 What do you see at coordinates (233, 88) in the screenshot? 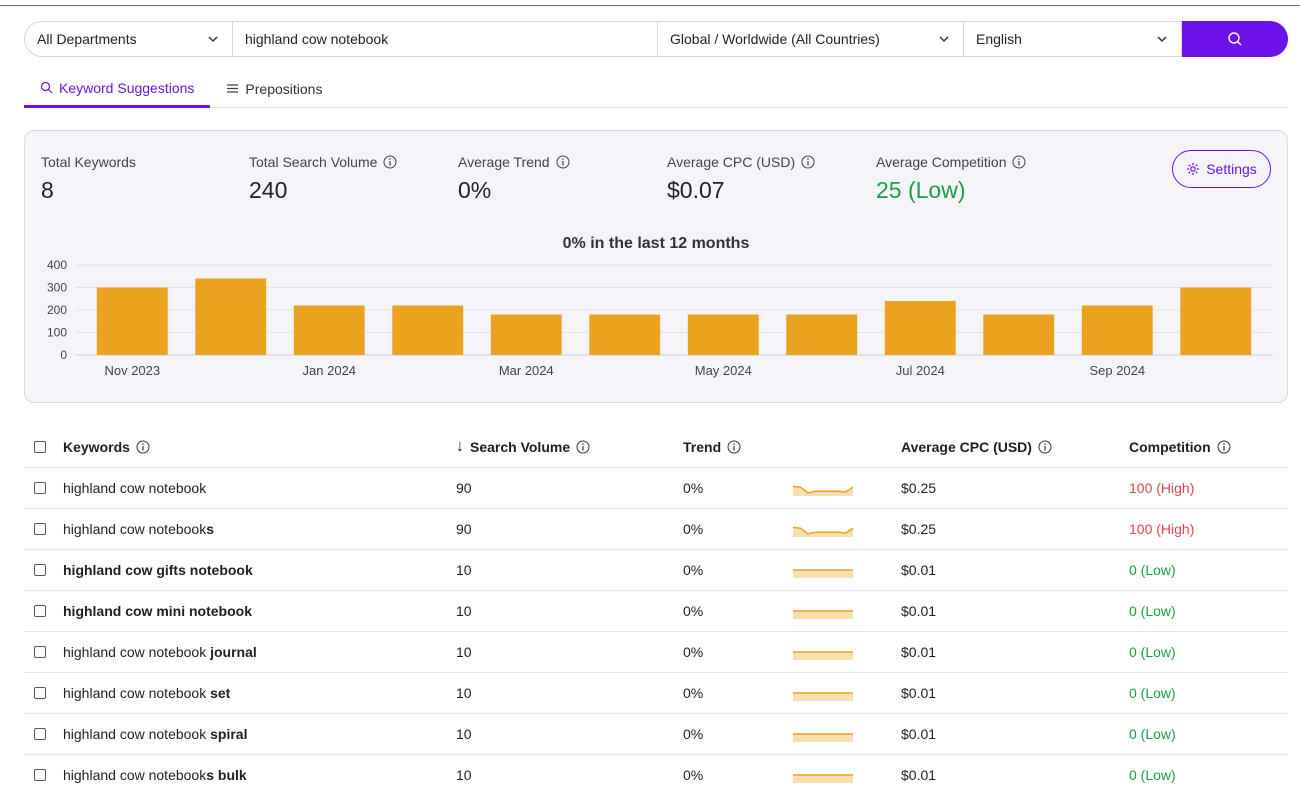
I see `list-icon` at bounding box center [233, 88].